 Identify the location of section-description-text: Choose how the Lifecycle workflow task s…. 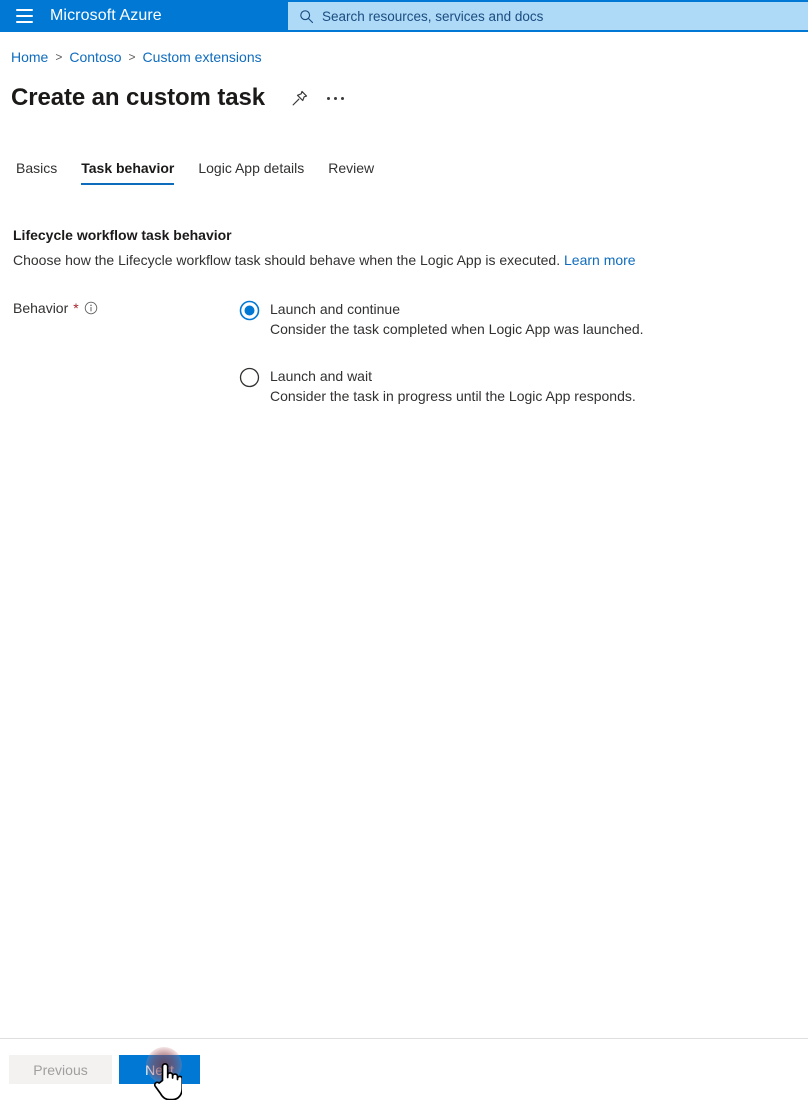
(287, 260).